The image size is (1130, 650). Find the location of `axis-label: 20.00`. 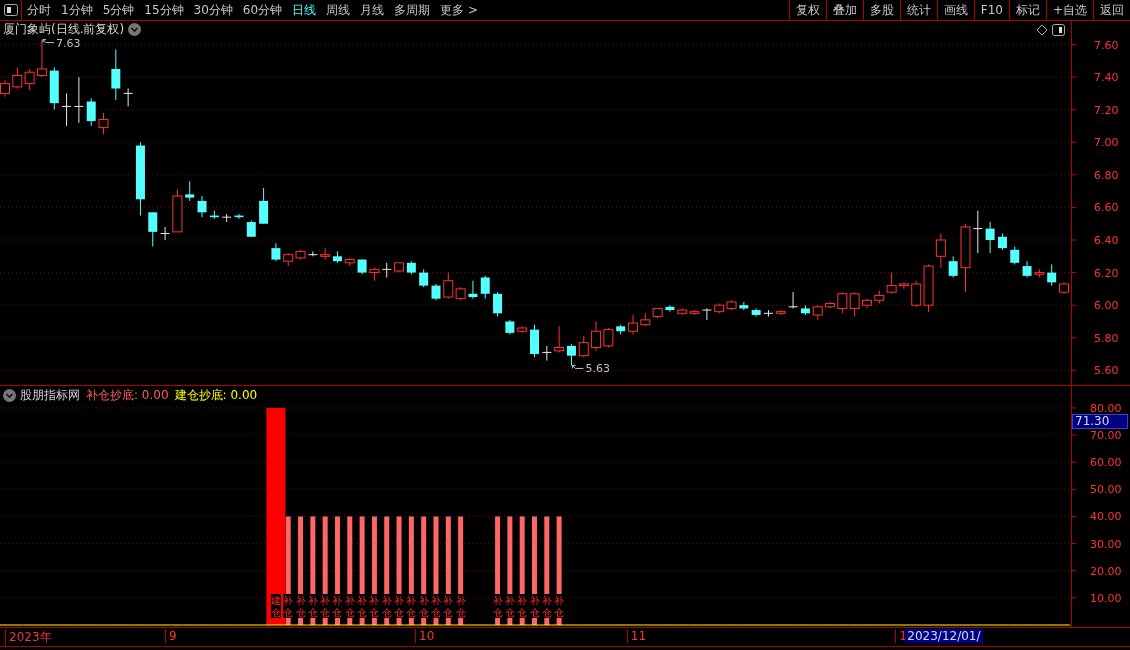

axis-label: 20.00 is located at coordinates (1106, 571).